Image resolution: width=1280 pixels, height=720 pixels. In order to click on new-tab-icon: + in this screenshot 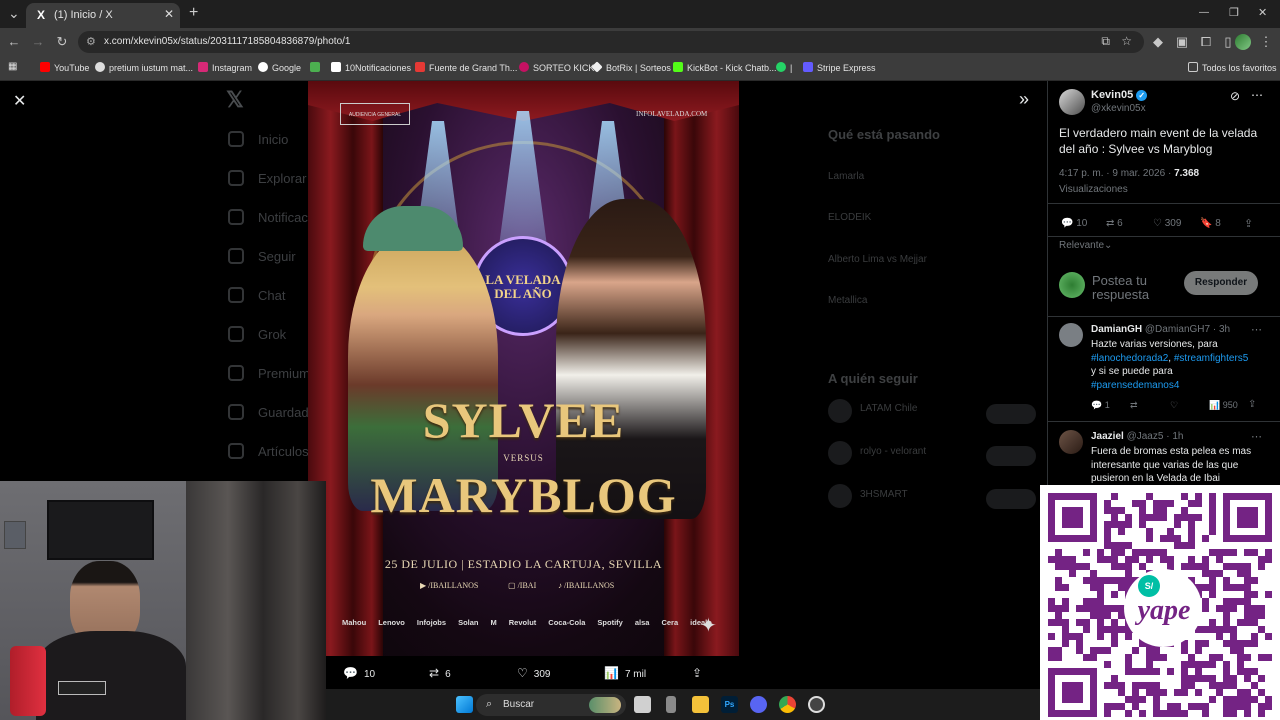, I will do `click(193, 13)`.